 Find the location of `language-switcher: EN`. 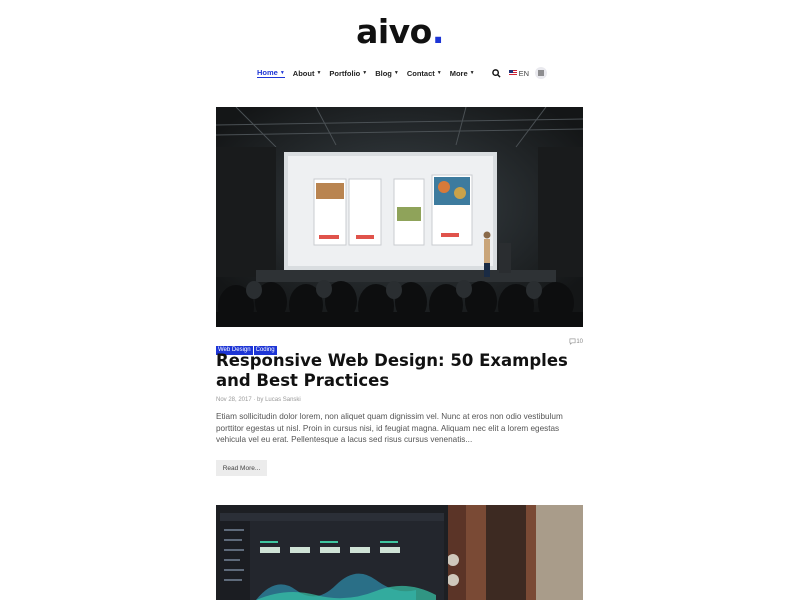

language-switcher: EN is located at coordinates (518, 73).